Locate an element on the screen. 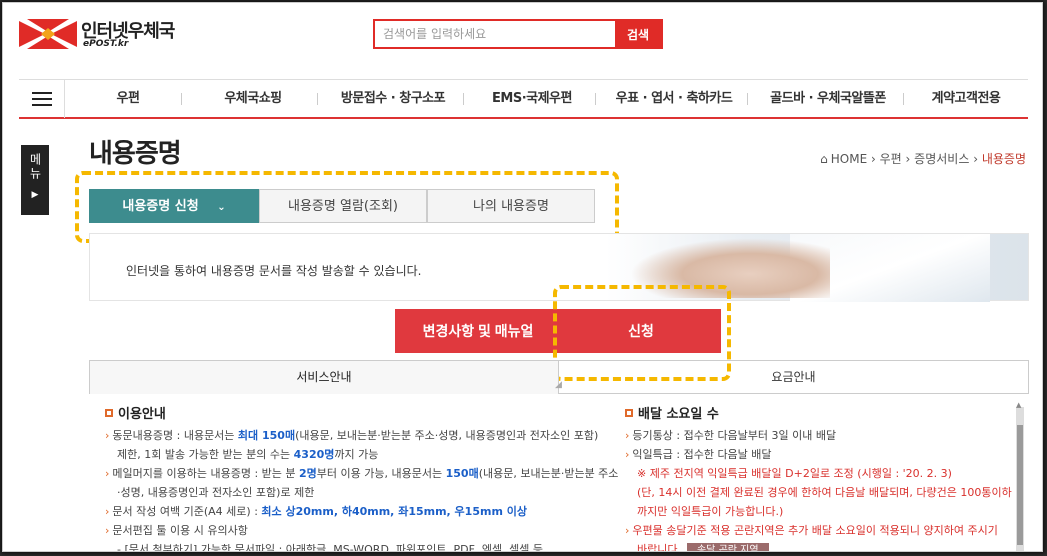 This screenshot has width=1047, height=556. chevron-right-icon: ▶ is located at coordinates (35, 195).